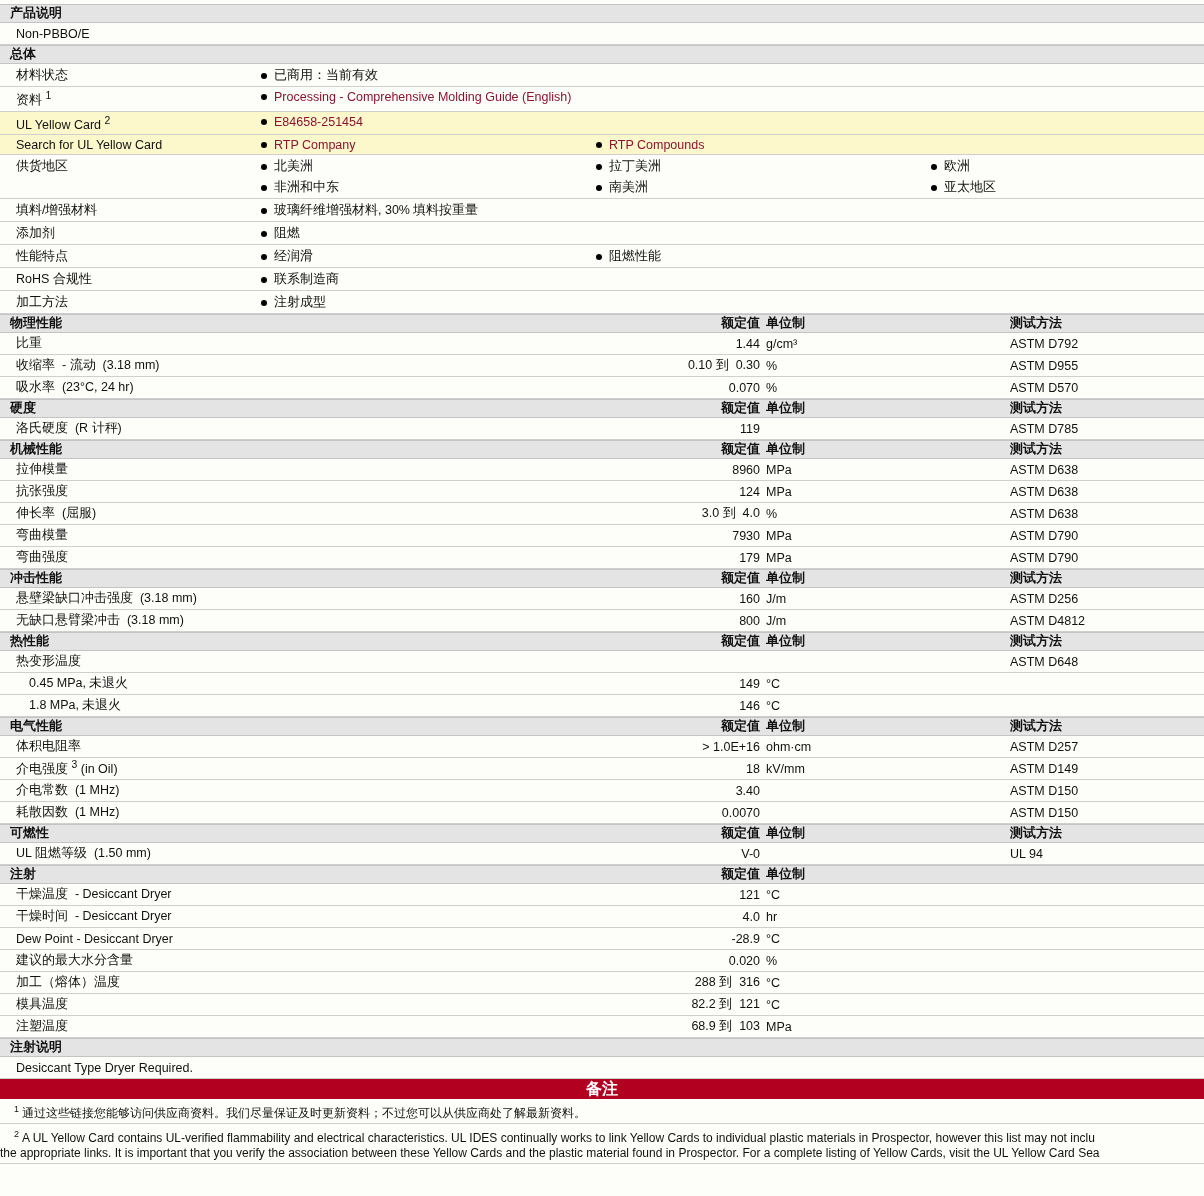 The image size is (1204, 1196). I want to click on property-value: > 1.0E+16, so click(730, 746).